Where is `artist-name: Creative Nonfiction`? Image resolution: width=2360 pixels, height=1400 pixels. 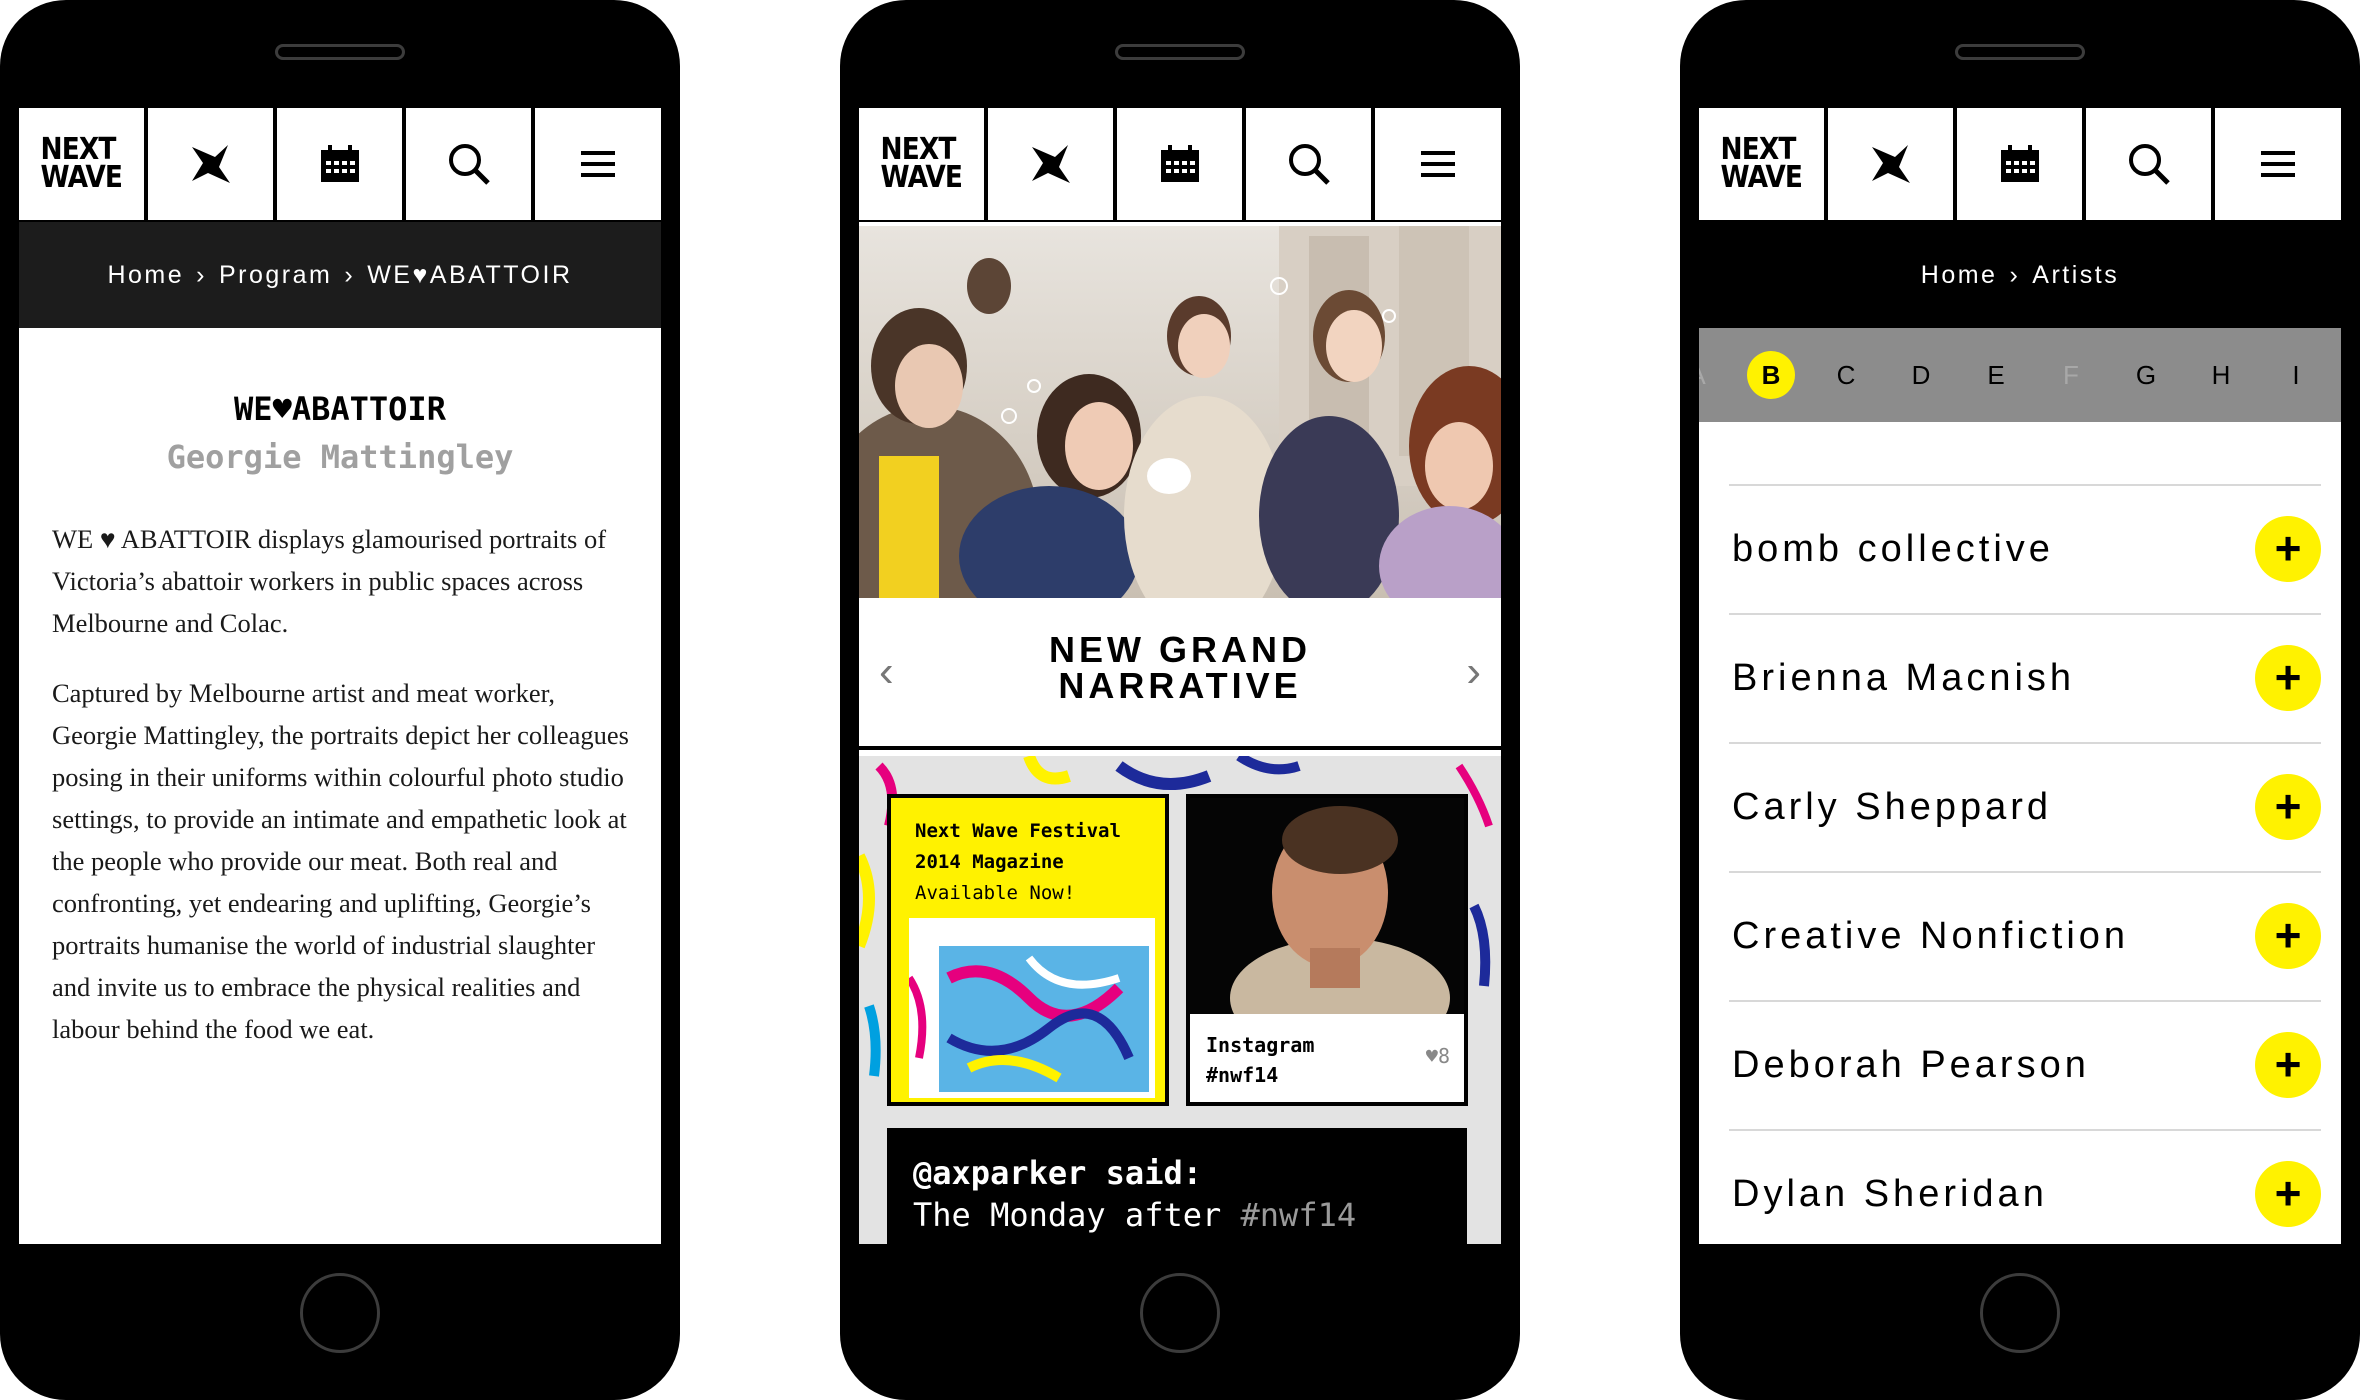
artist-name: Creative Nonfiction is located at coordinates (1930, 936).